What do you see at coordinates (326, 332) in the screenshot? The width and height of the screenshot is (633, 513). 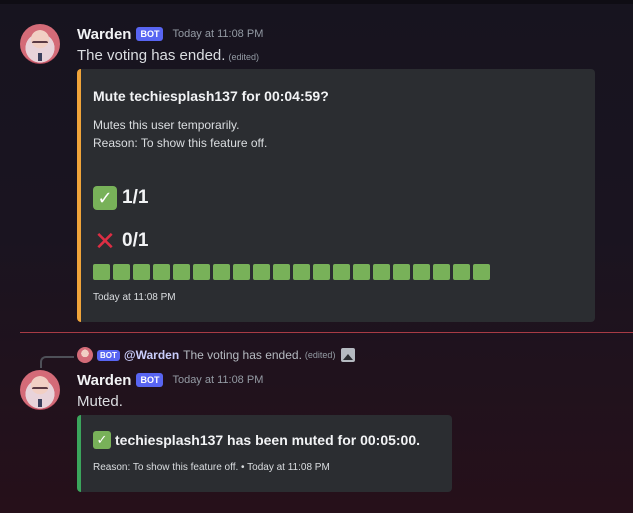 I see `new-messages-divider` at bounding box center [326, 332].